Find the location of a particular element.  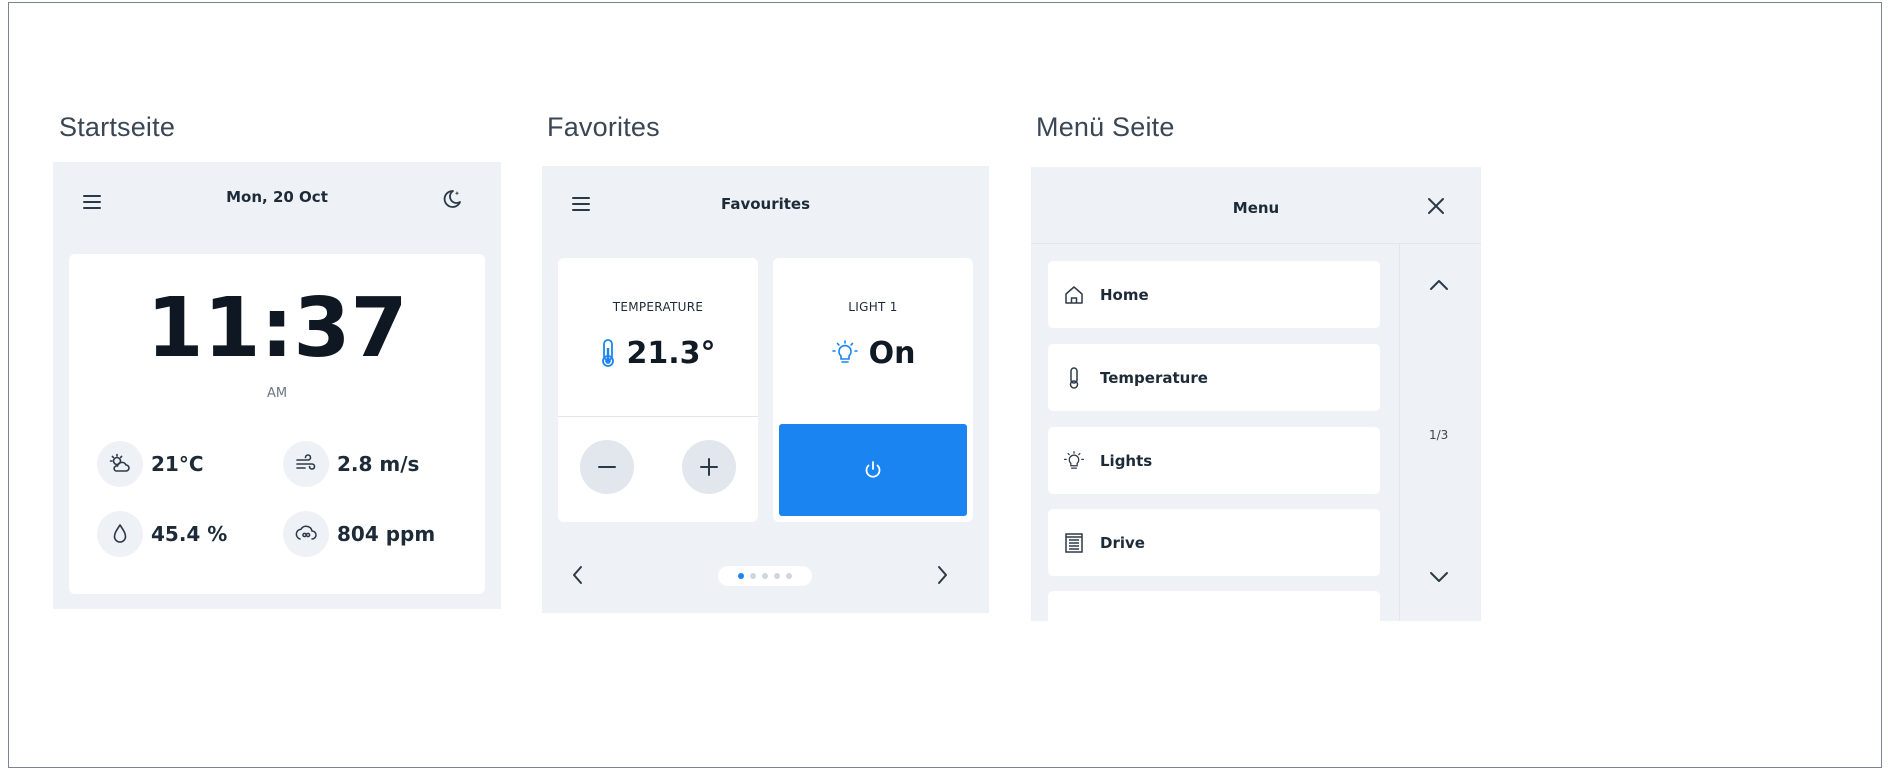

page-indicator is located at coordinates (765, 576).